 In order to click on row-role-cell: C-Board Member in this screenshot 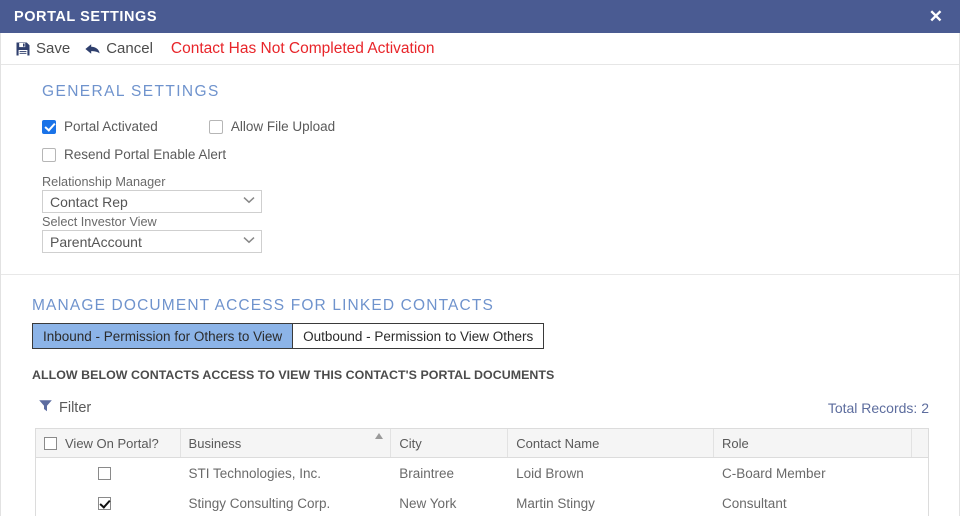, I will do `click(774, 473)`.